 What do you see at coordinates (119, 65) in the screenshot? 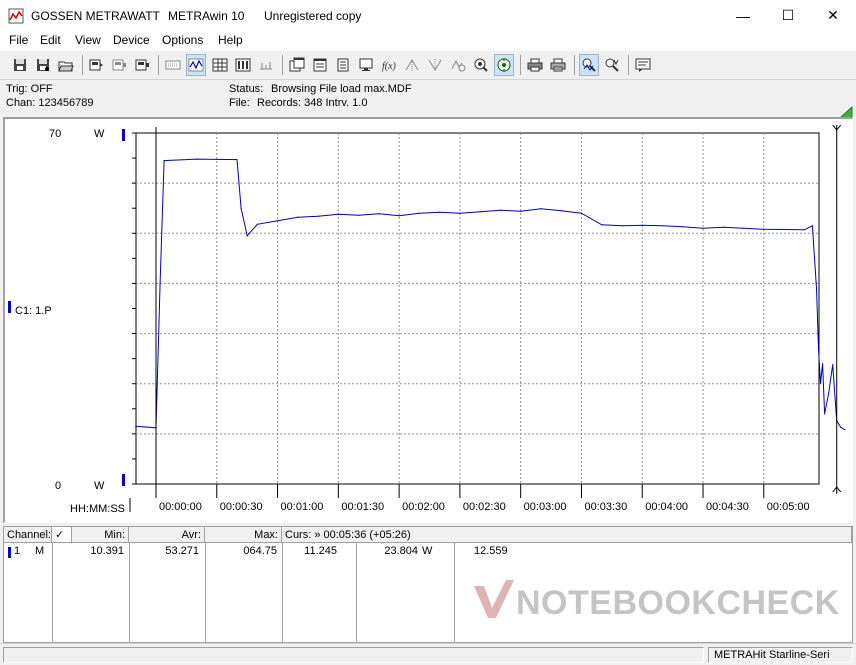
I see `device-config-icon` at bounding box center [119, 65].